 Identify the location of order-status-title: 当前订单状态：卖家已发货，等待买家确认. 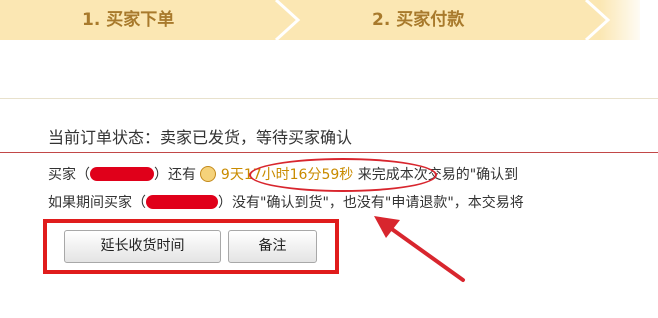
(200, 137).